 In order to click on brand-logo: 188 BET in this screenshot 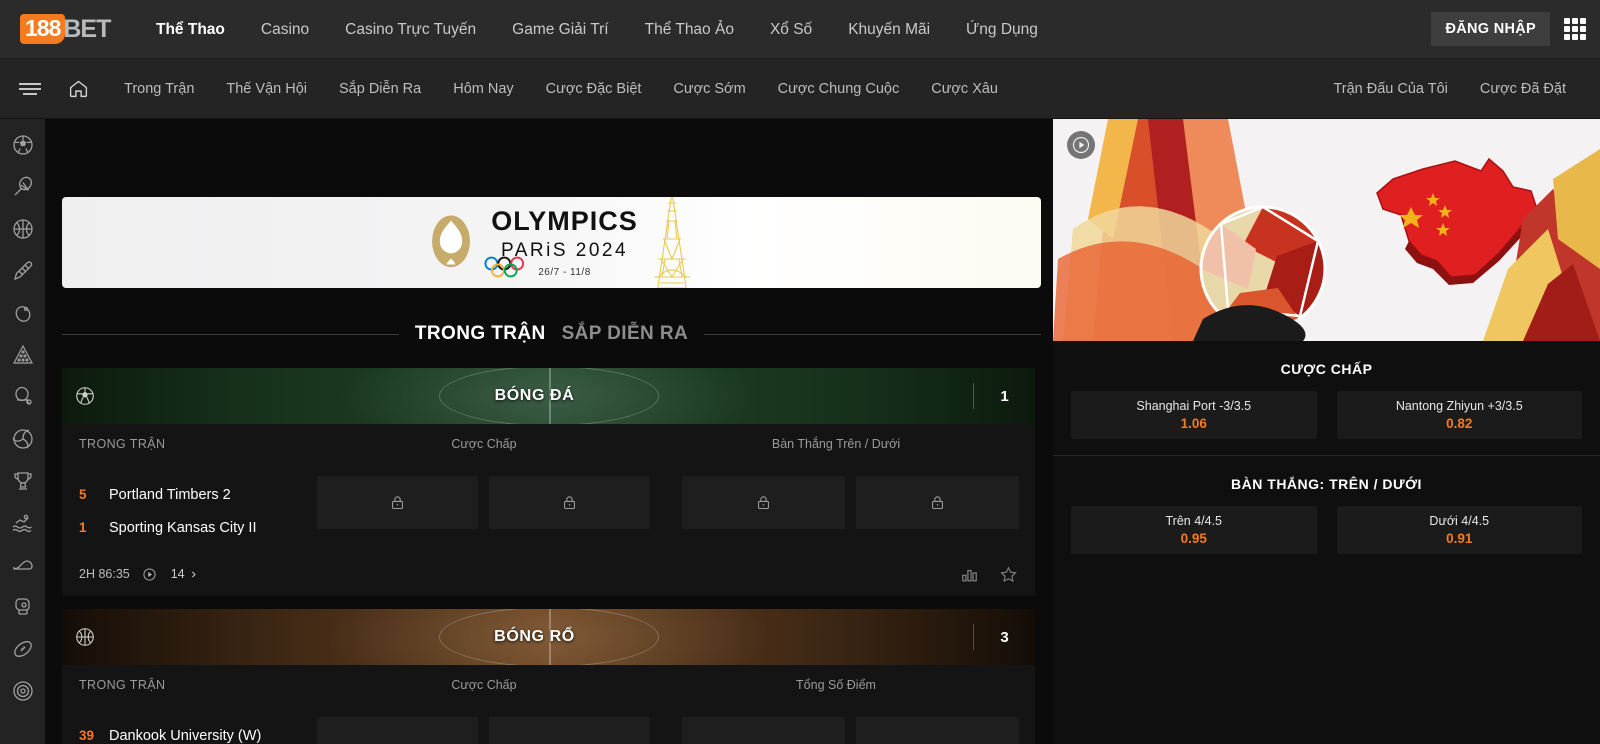, I will do `click(65, 29)`.